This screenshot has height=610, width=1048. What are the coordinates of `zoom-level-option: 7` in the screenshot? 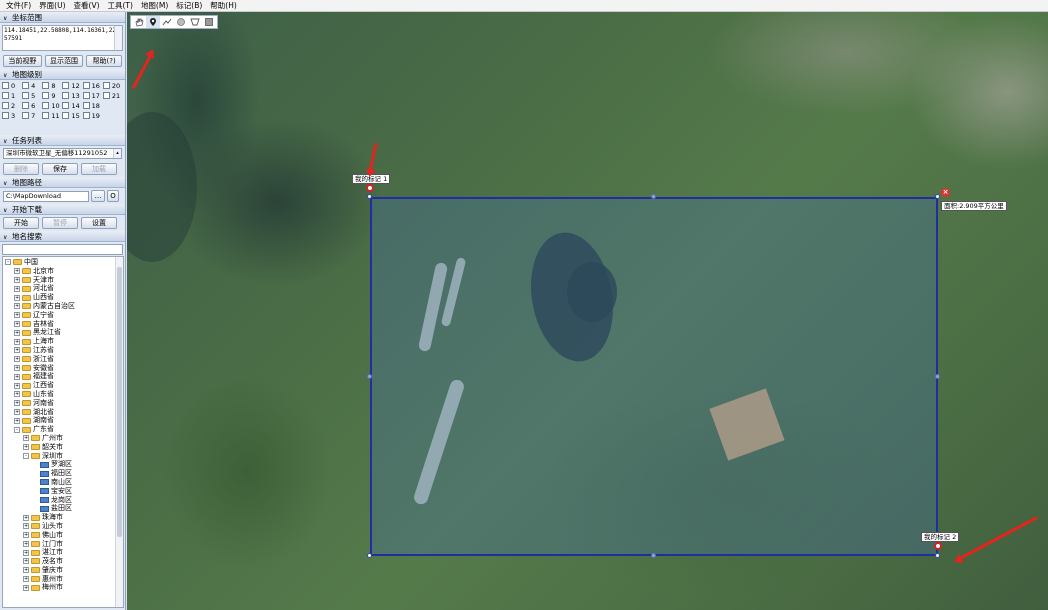 It's located at (32, 115).